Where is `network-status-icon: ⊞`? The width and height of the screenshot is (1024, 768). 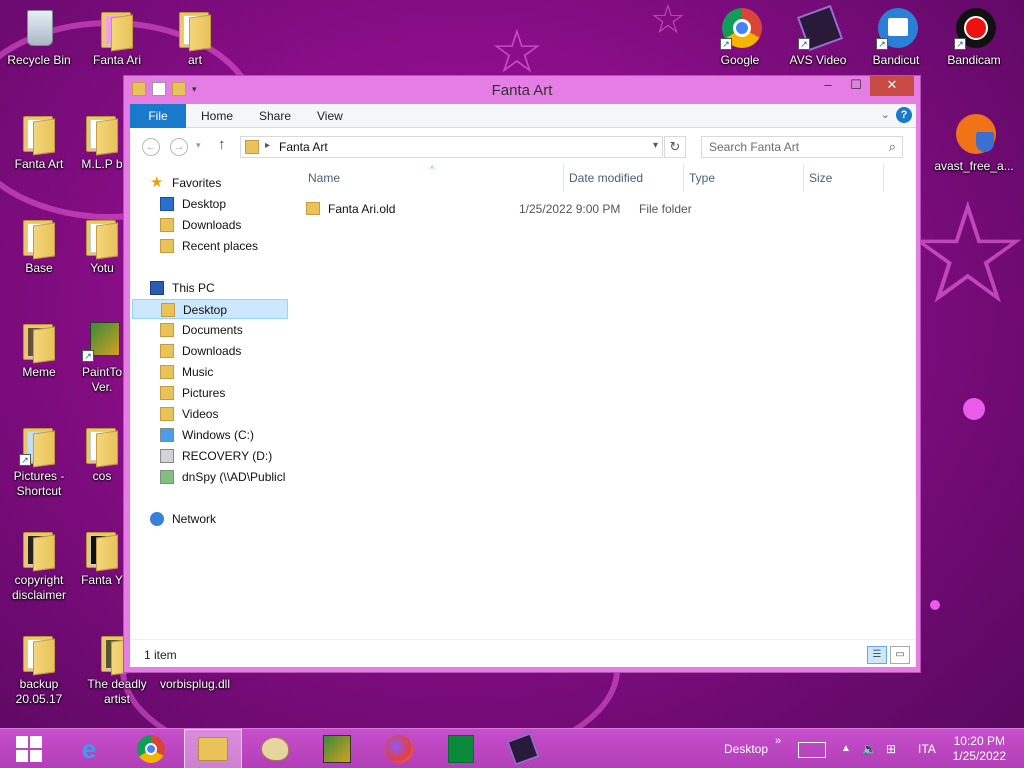 network-status-icon: ⊞ is located at coordinates (891, 748).